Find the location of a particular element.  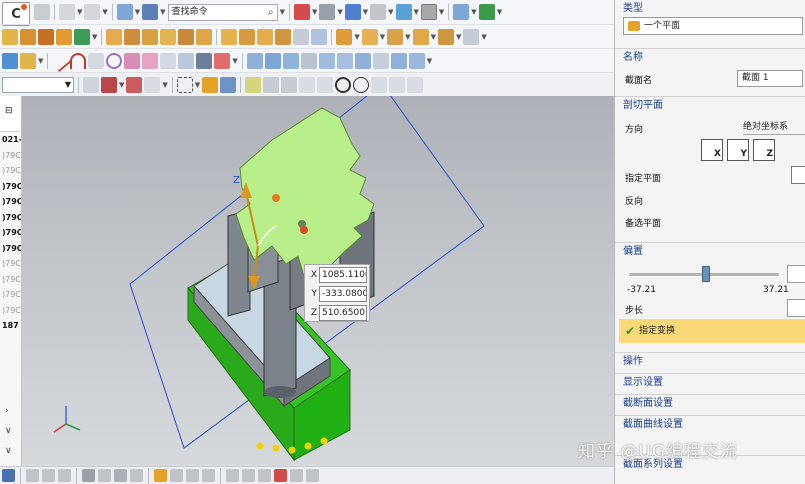

view-cube-icon is located at coordinates (352, 12).